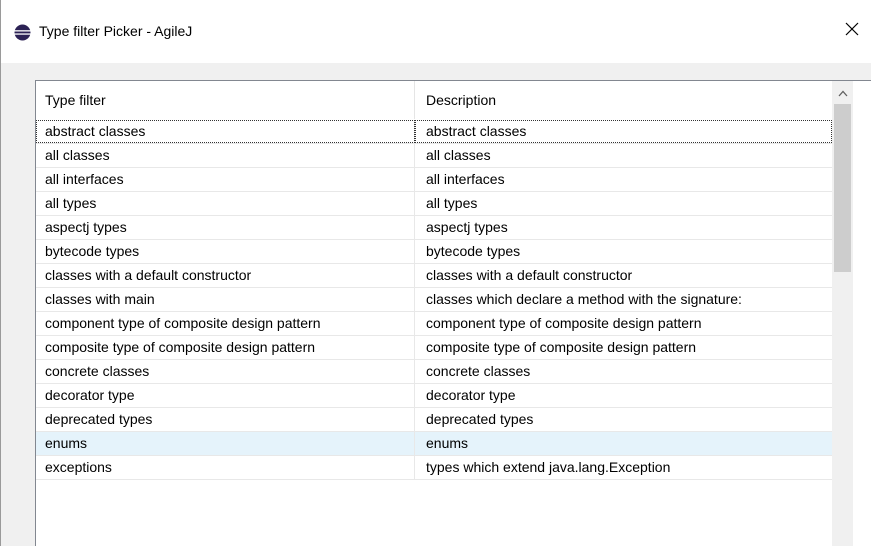  I want to click on table-row: deprecated types deprecated types, so click(434, 420).